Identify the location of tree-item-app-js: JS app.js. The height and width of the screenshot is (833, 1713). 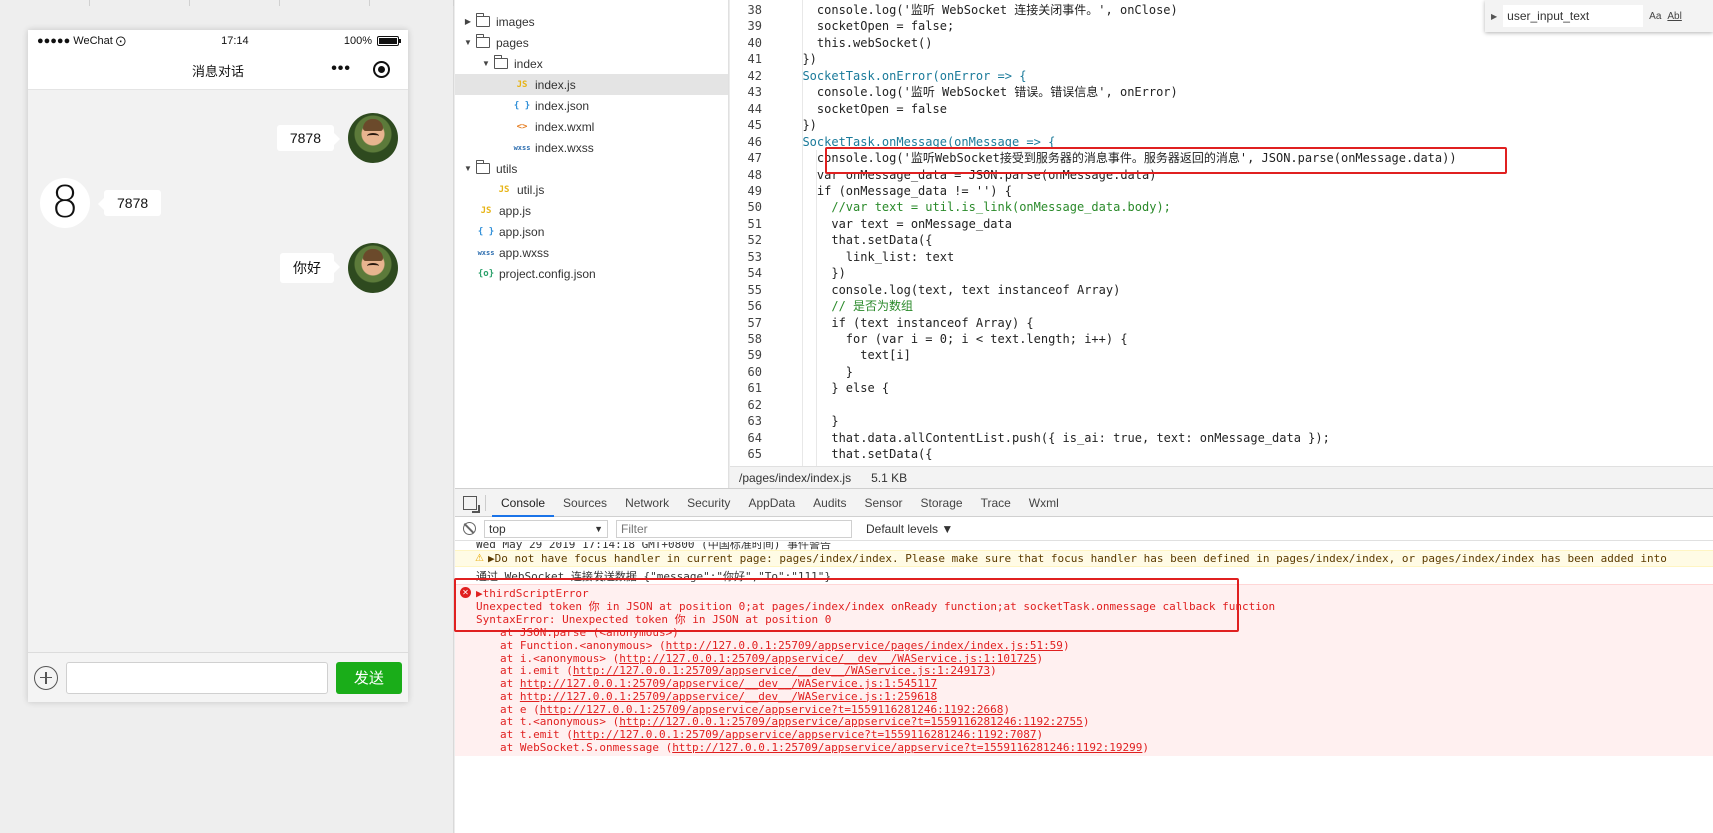
(591, 210).